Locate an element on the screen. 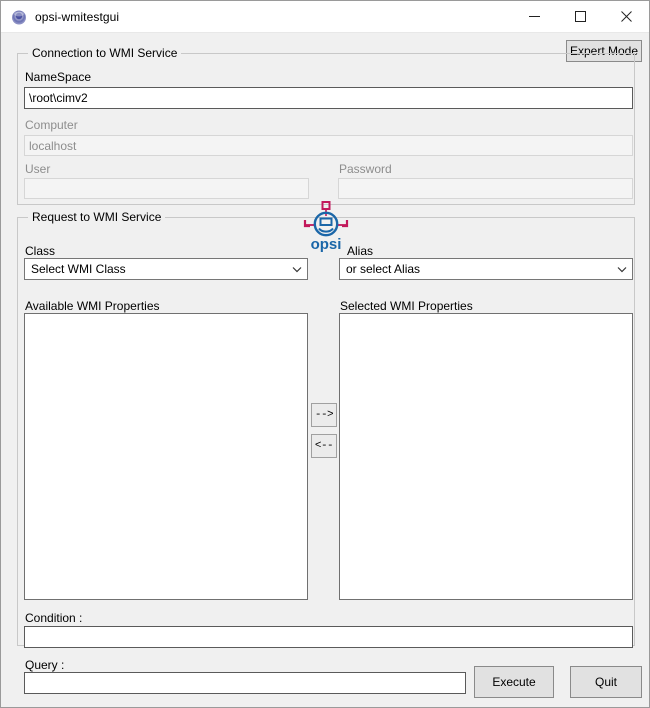 The width and height of the screenshot is (650, 708). request-group-title: Request to WMI Service is located at coordinates (97, 217).